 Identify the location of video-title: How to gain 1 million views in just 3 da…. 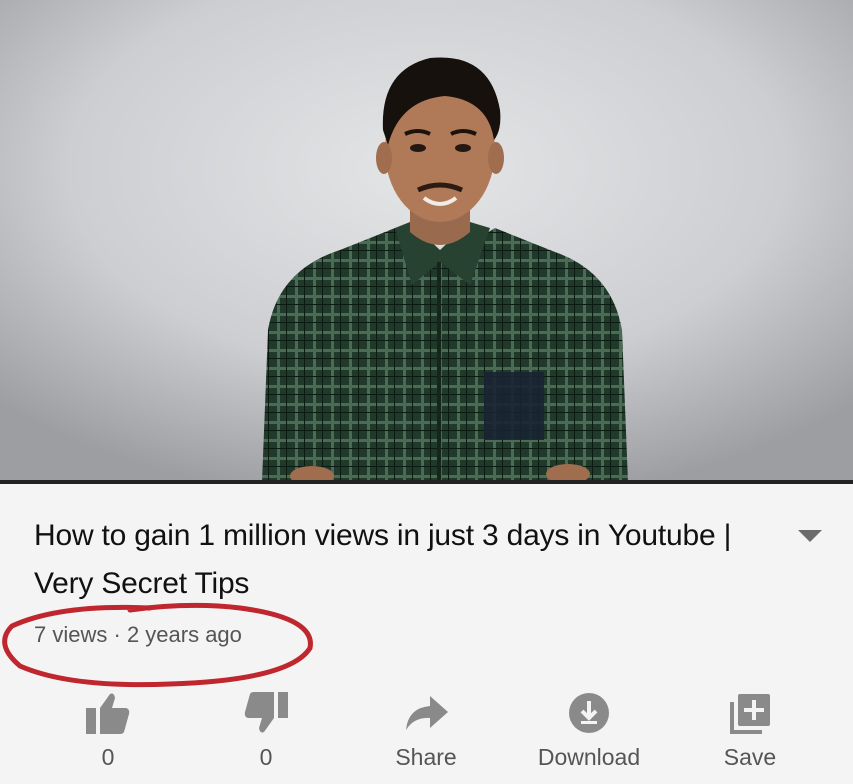
(404, 560).